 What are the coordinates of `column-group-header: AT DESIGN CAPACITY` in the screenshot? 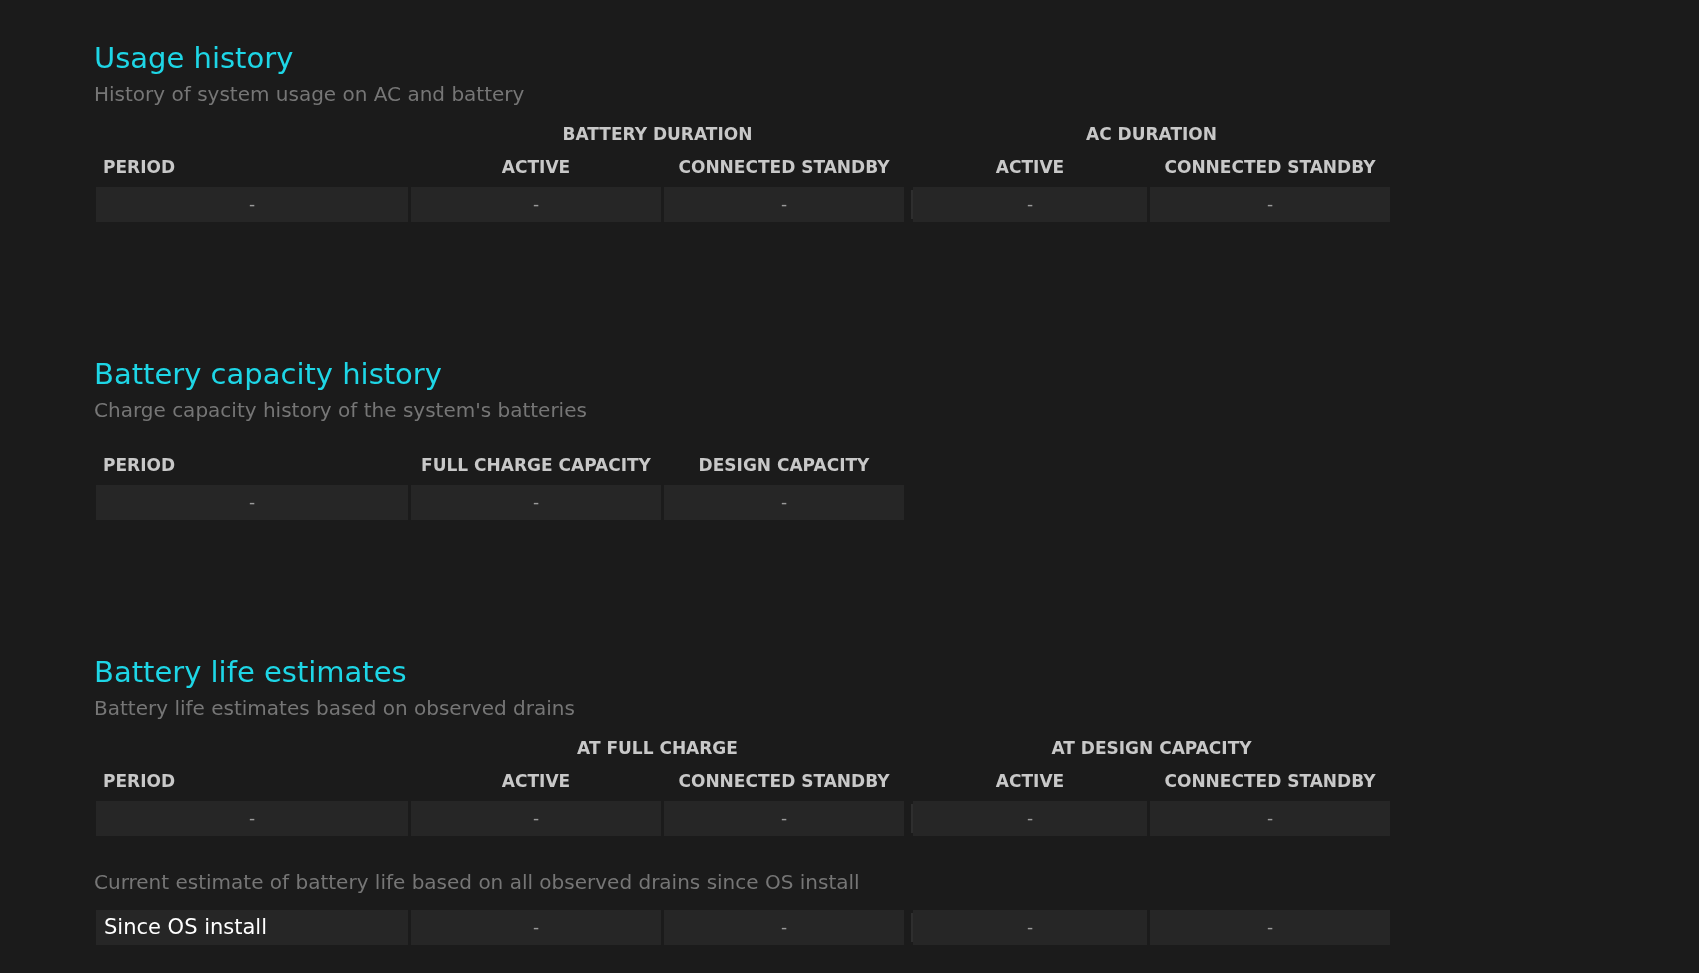 It's located at (1151, 748).